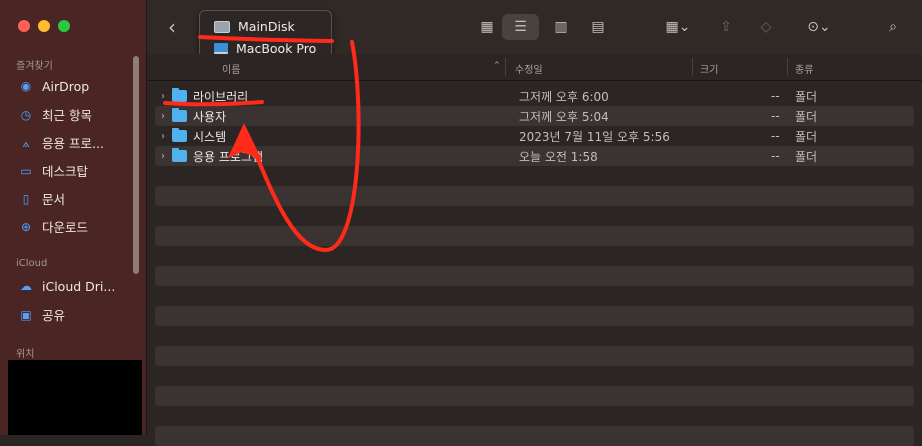  What do you see at coordinates (54, 199) in the screenshot?
I see `sidebar-item-label: 문서` at bounding box center [54, 199].